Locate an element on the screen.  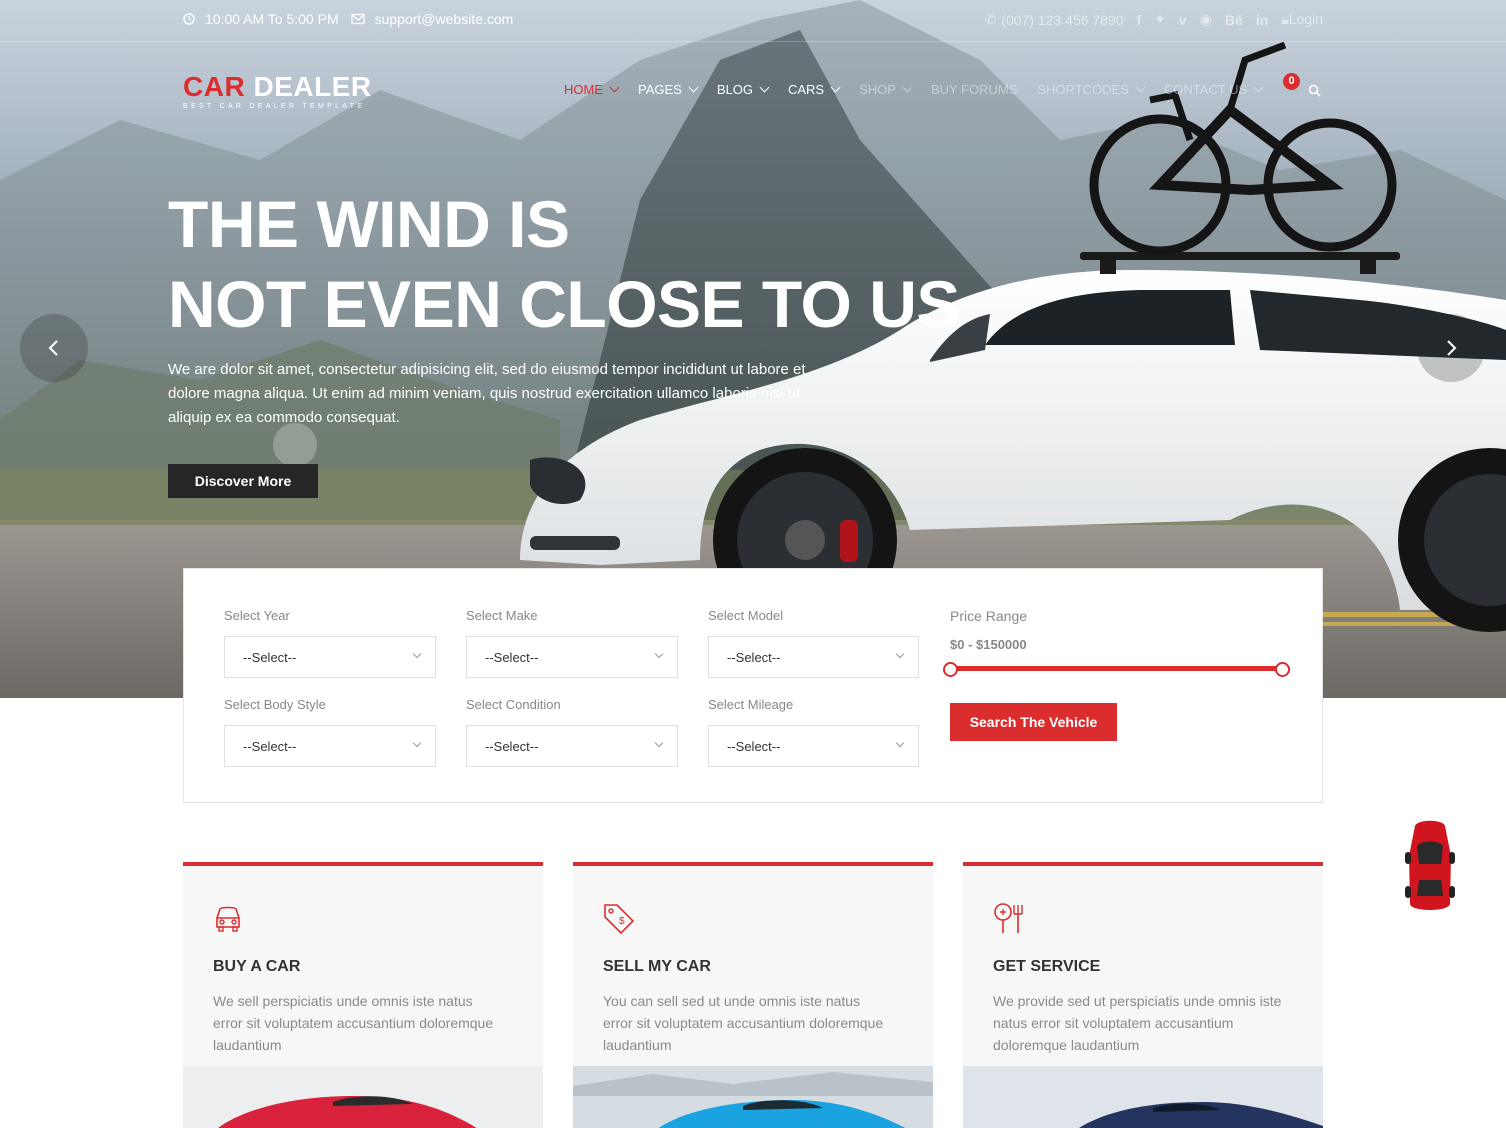
support-email-link: support@website.com is located at coordinates (444, 19).